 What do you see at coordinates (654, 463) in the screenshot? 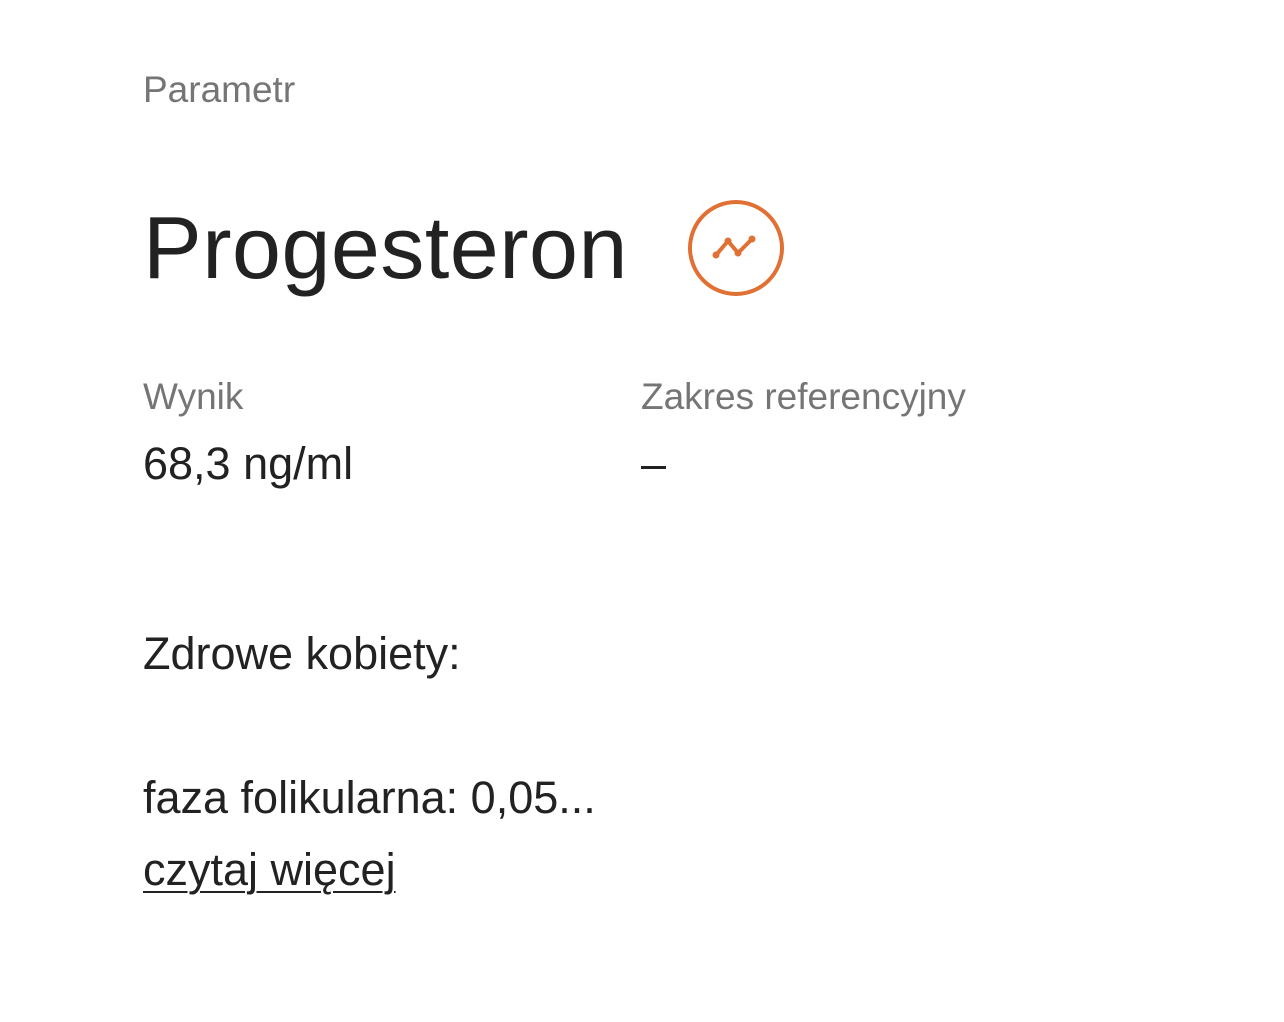
I see `reference-range-value: –` at bounding box center [654, 463].